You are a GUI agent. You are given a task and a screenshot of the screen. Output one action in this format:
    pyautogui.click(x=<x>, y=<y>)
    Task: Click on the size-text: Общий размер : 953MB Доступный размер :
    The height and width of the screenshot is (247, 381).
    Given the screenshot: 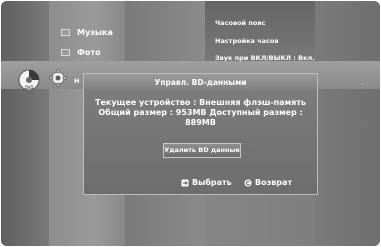 What is the action you would take?
    pyautogui.click(x=200, y=112)
    